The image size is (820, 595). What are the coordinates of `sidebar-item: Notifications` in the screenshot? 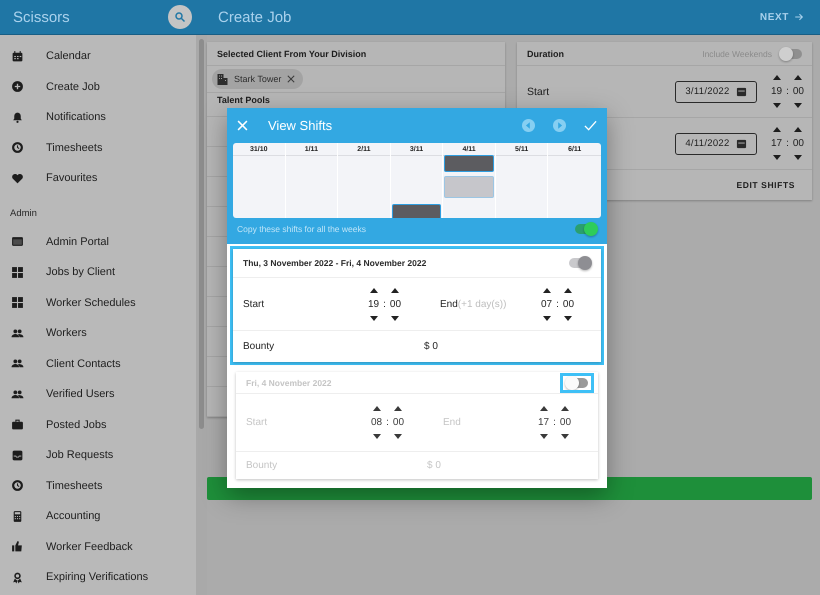 It's located at (98, 117).